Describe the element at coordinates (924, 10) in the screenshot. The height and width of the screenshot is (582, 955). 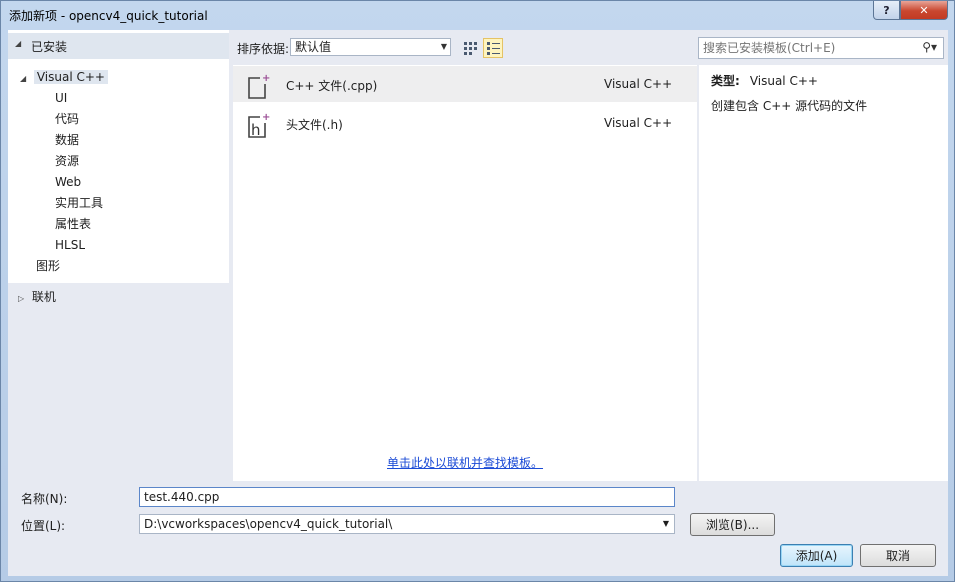
I see `close-button: ✕` at that location.